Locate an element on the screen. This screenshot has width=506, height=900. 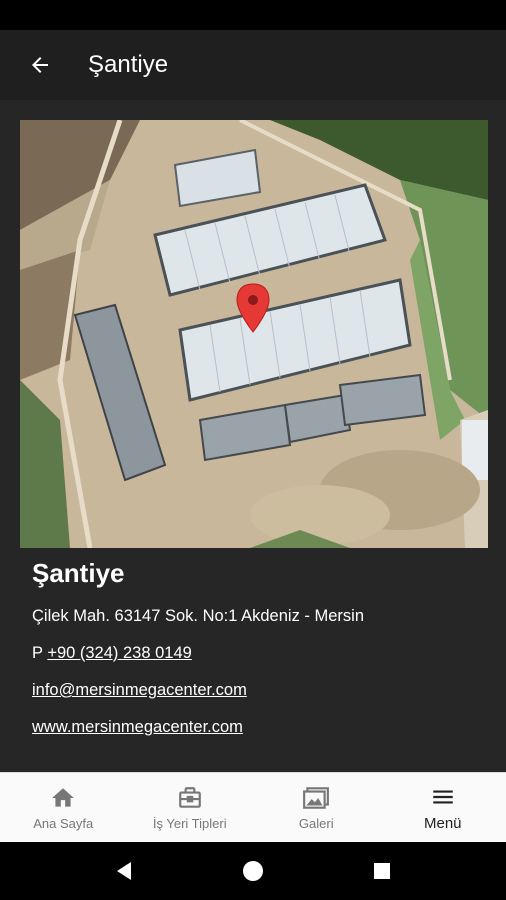
nav-label: Menü is located at coordinates (442, 823).